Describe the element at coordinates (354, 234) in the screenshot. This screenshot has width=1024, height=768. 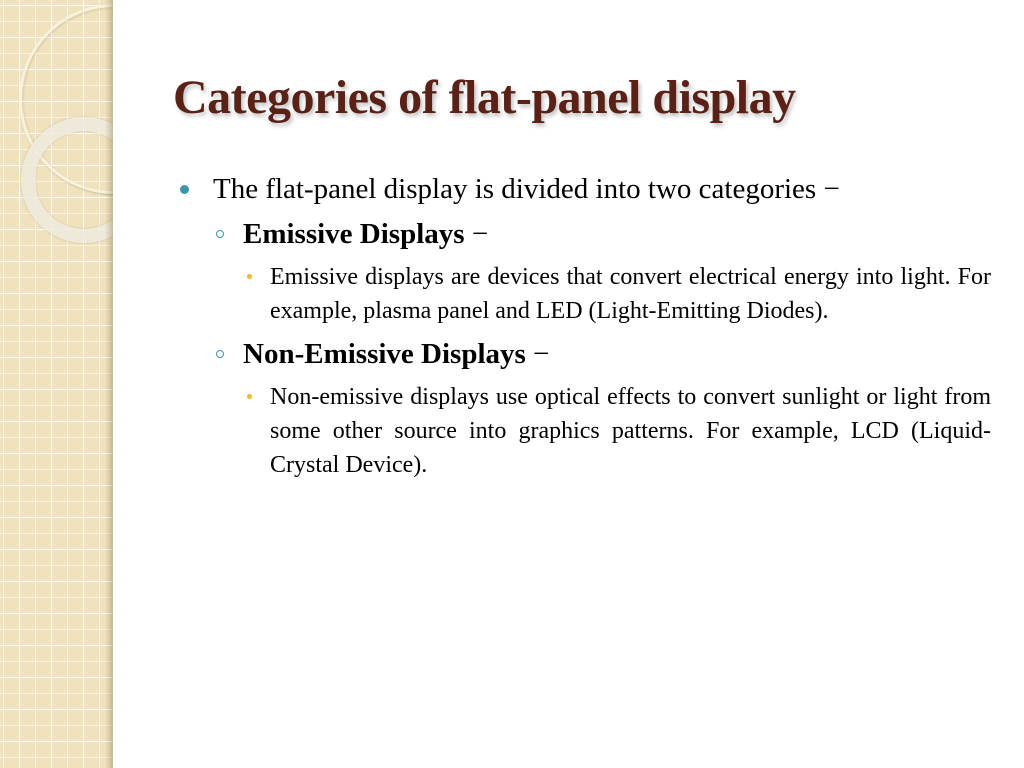
I see `category-heading-text: Emissive Displays` at that location.